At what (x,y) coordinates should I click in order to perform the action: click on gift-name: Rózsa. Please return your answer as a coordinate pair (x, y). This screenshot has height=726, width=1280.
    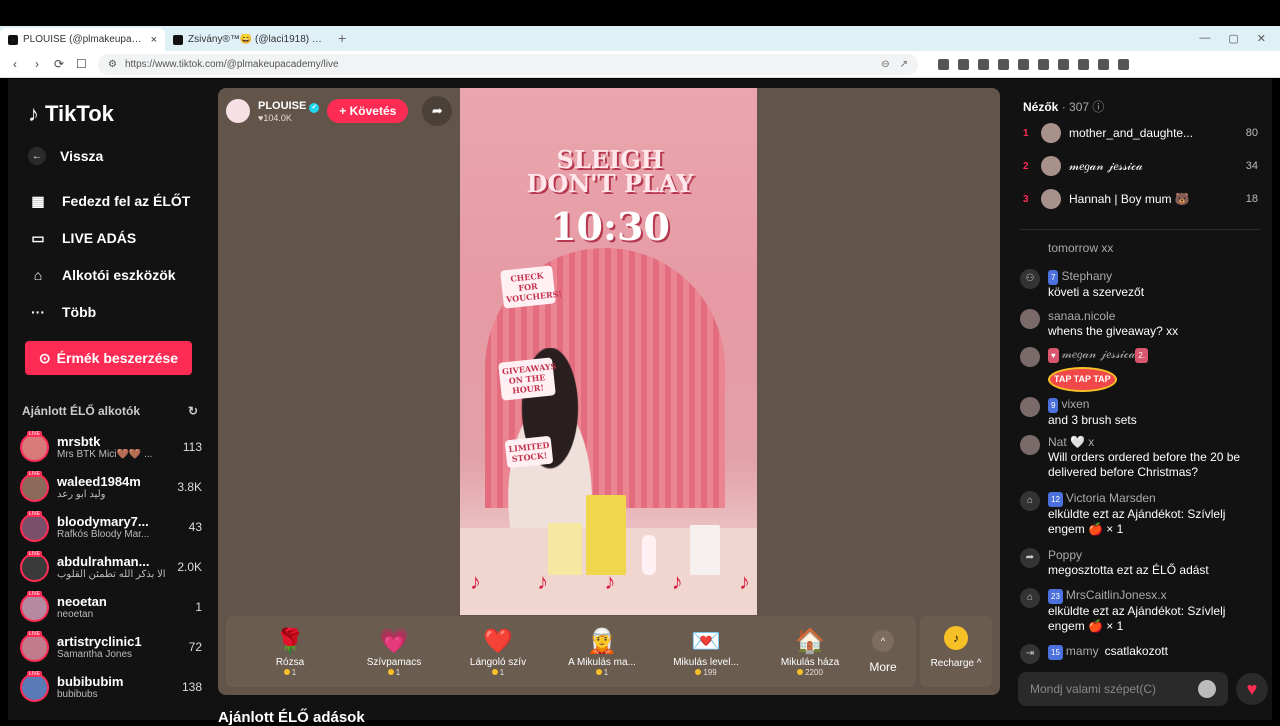
    Looking at the image, I should click on (290, 662).